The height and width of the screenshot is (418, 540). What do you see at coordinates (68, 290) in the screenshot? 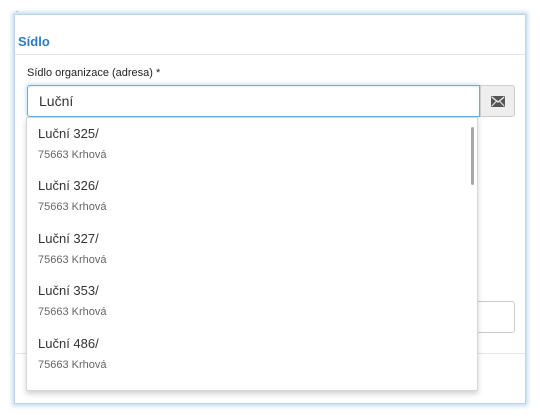
I see `suggestion-street: Luční 353/` at bounding box center [68, 290].